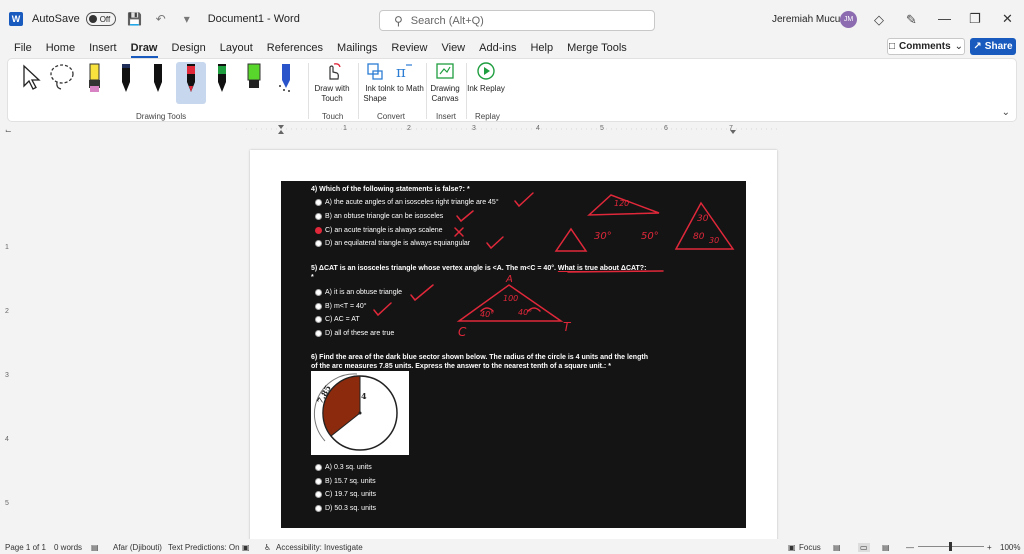 The width and height of the screenshot is (1024, 554). Describe the element at coordinates (204, 547) in the screenshot. I see `text-predictions: Text Predictions: On` at that location.